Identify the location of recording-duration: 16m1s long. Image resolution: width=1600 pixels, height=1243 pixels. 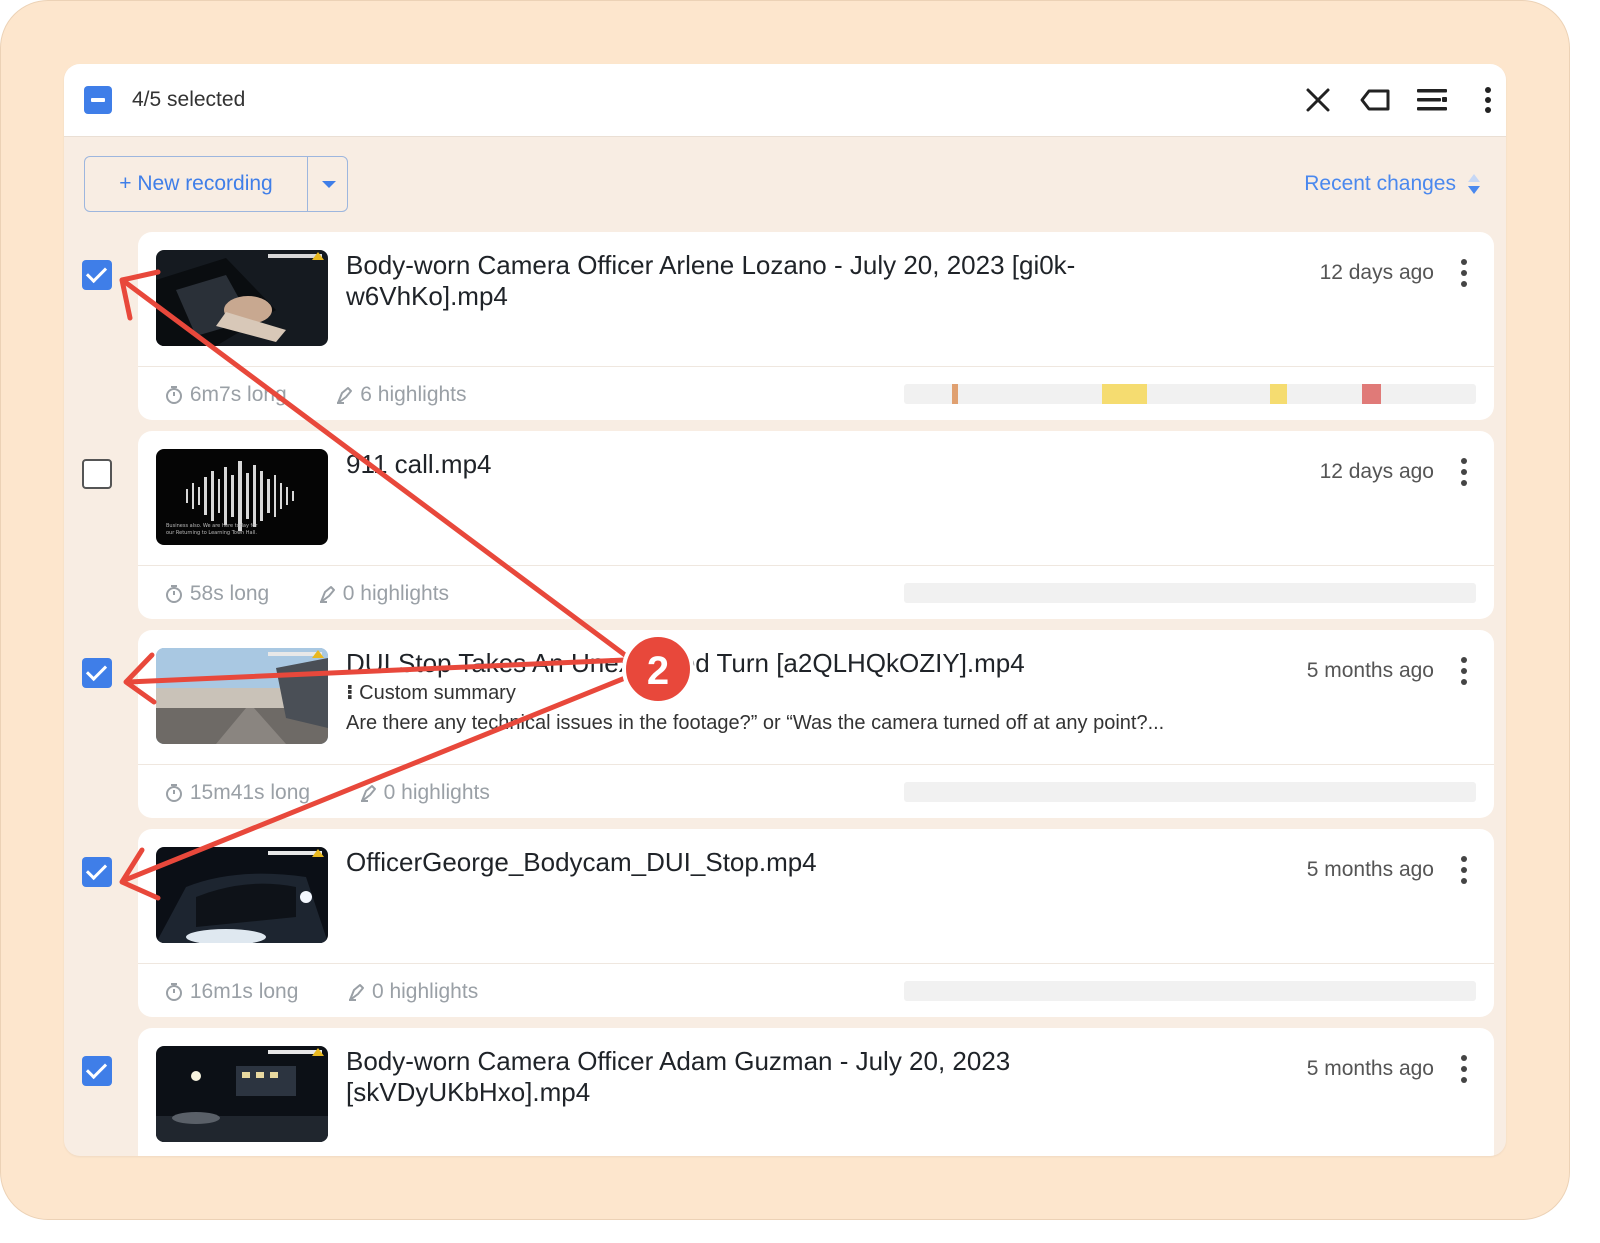
(244, 992).